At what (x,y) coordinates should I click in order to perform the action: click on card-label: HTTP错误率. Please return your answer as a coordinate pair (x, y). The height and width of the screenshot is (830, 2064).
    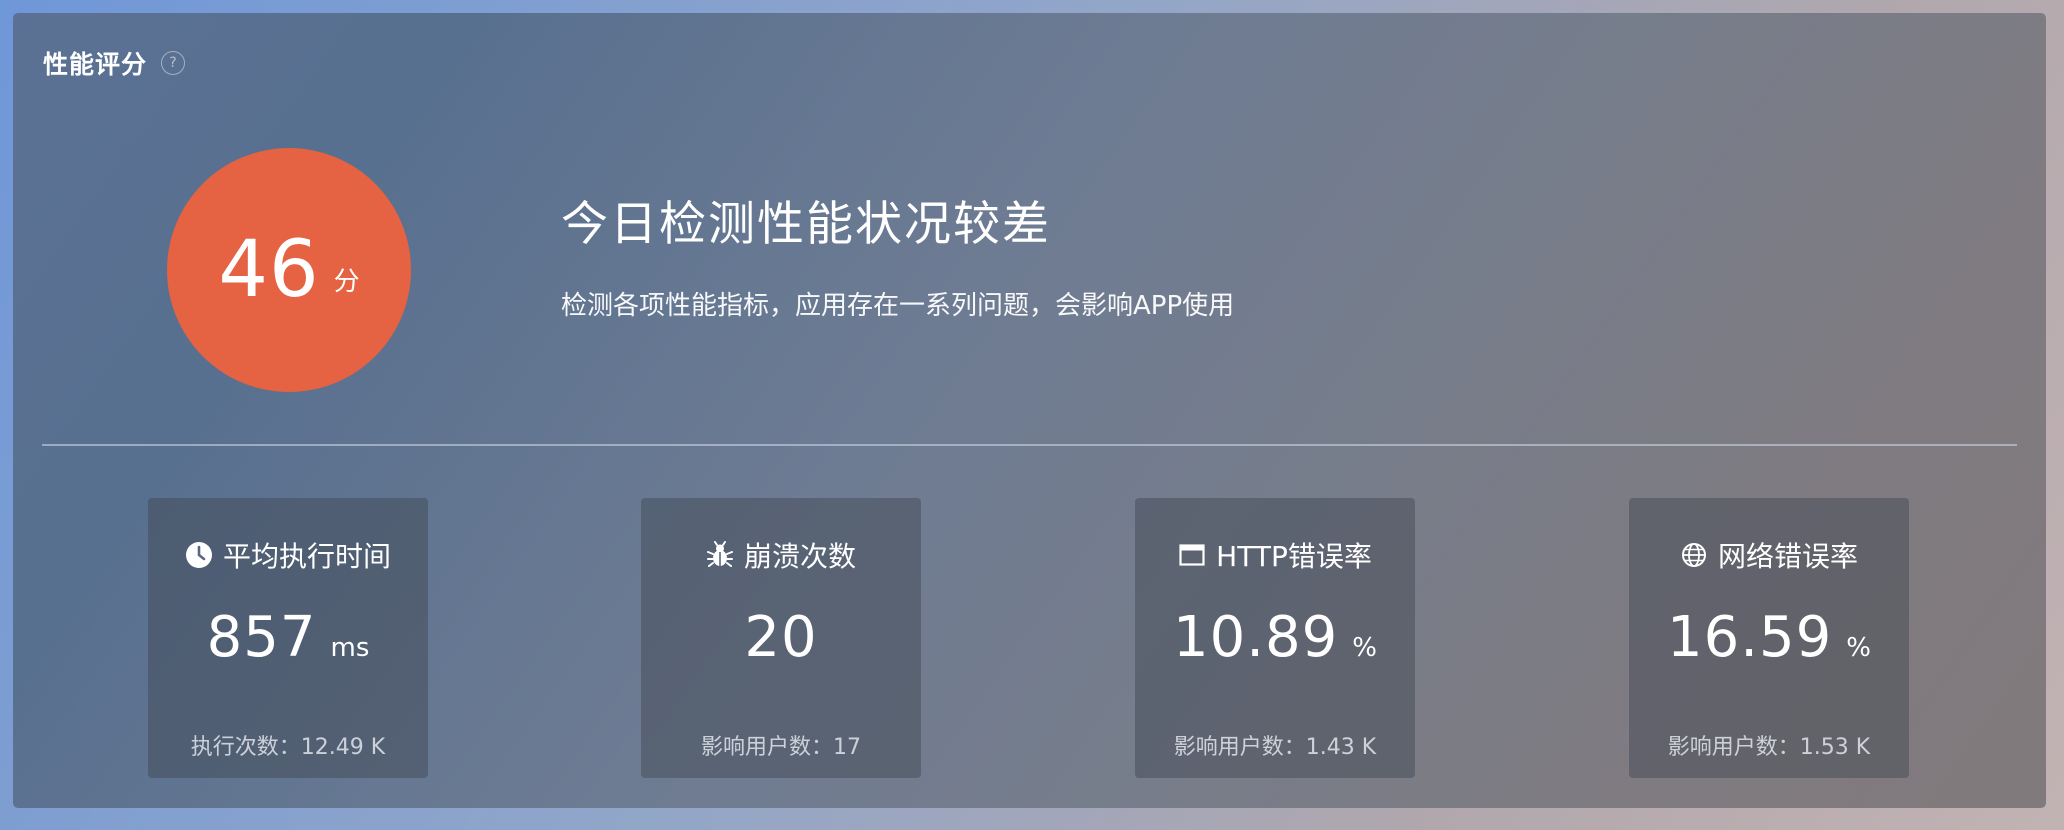
    Looking at the image, I should click on (1294, 556).